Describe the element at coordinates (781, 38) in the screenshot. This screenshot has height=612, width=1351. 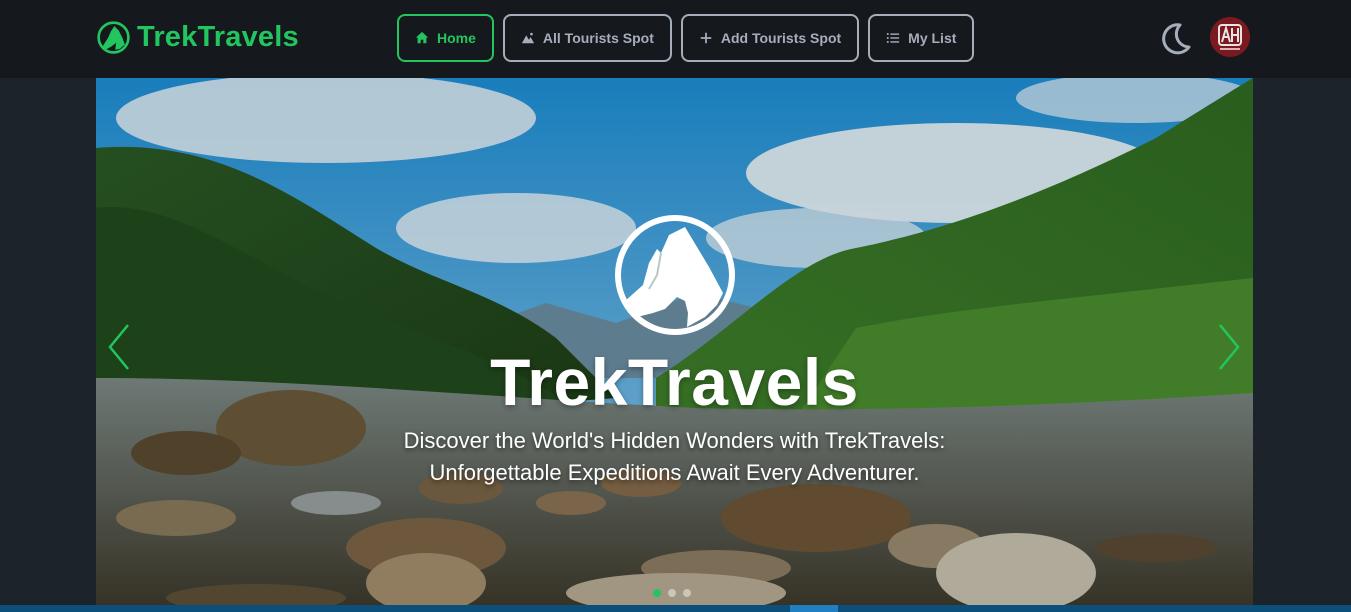
I see `nav-add-spot-label: Add Tourists Spot` at that location.